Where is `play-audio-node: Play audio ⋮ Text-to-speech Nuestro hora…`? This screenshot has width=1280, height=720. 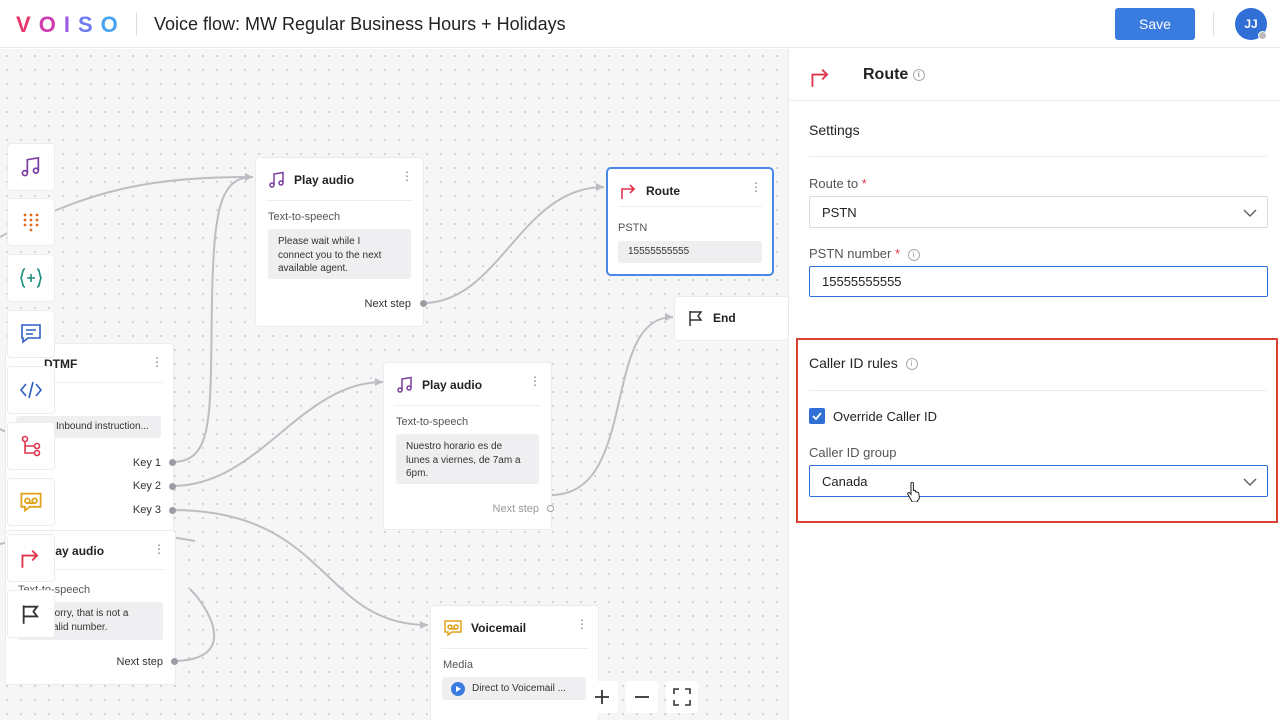
play-audio-node: Play audio ⋮ Text-to-speech Nuestro hora… is located at coordinates (469, 446).